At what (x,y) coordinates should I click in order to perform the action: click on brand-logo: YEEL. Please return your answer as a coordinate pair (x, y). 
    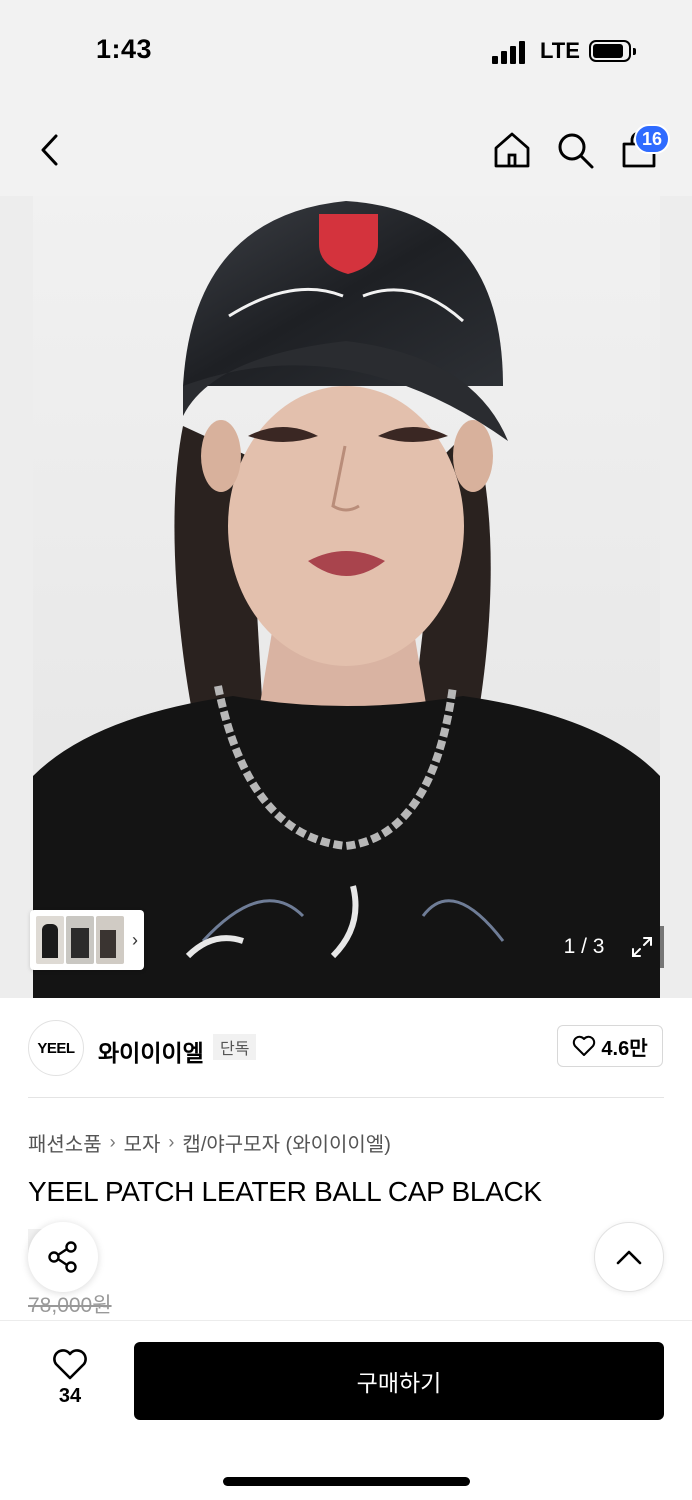
    Looking at the image, I should click on (56, 1048).